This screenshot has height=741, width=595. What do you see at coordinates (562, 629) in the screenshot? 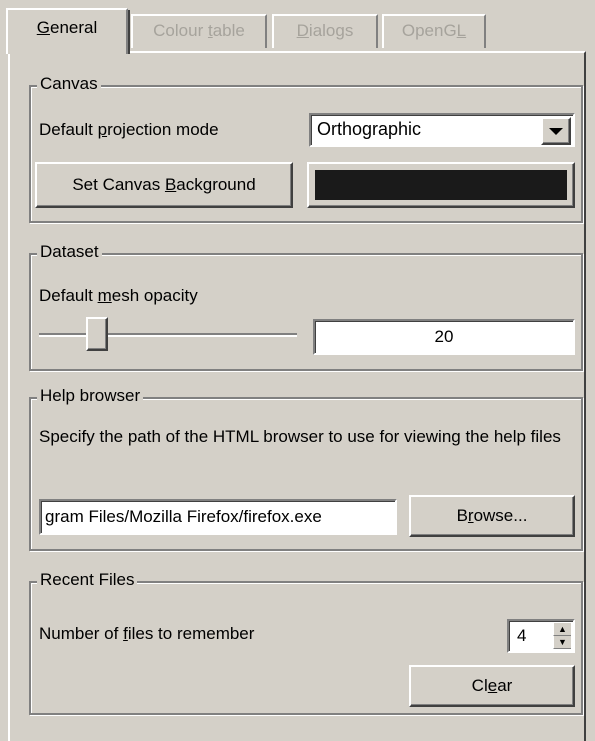
I see `spin-up-icon: ▲` at bounding box center [562, 629].